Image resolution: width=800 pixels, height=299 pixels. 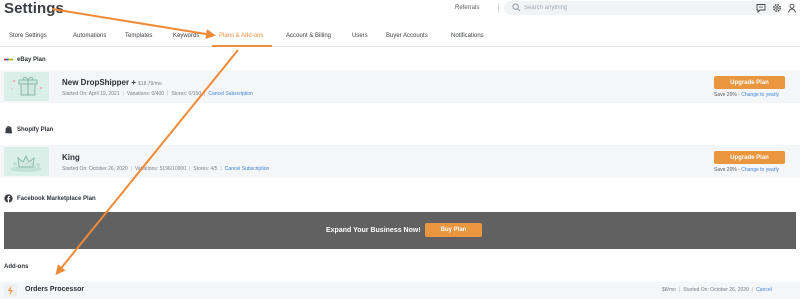 I want to click on expand-business-banner: Expand Your Business Now! Buy Plan, so click(x=400, y=230).